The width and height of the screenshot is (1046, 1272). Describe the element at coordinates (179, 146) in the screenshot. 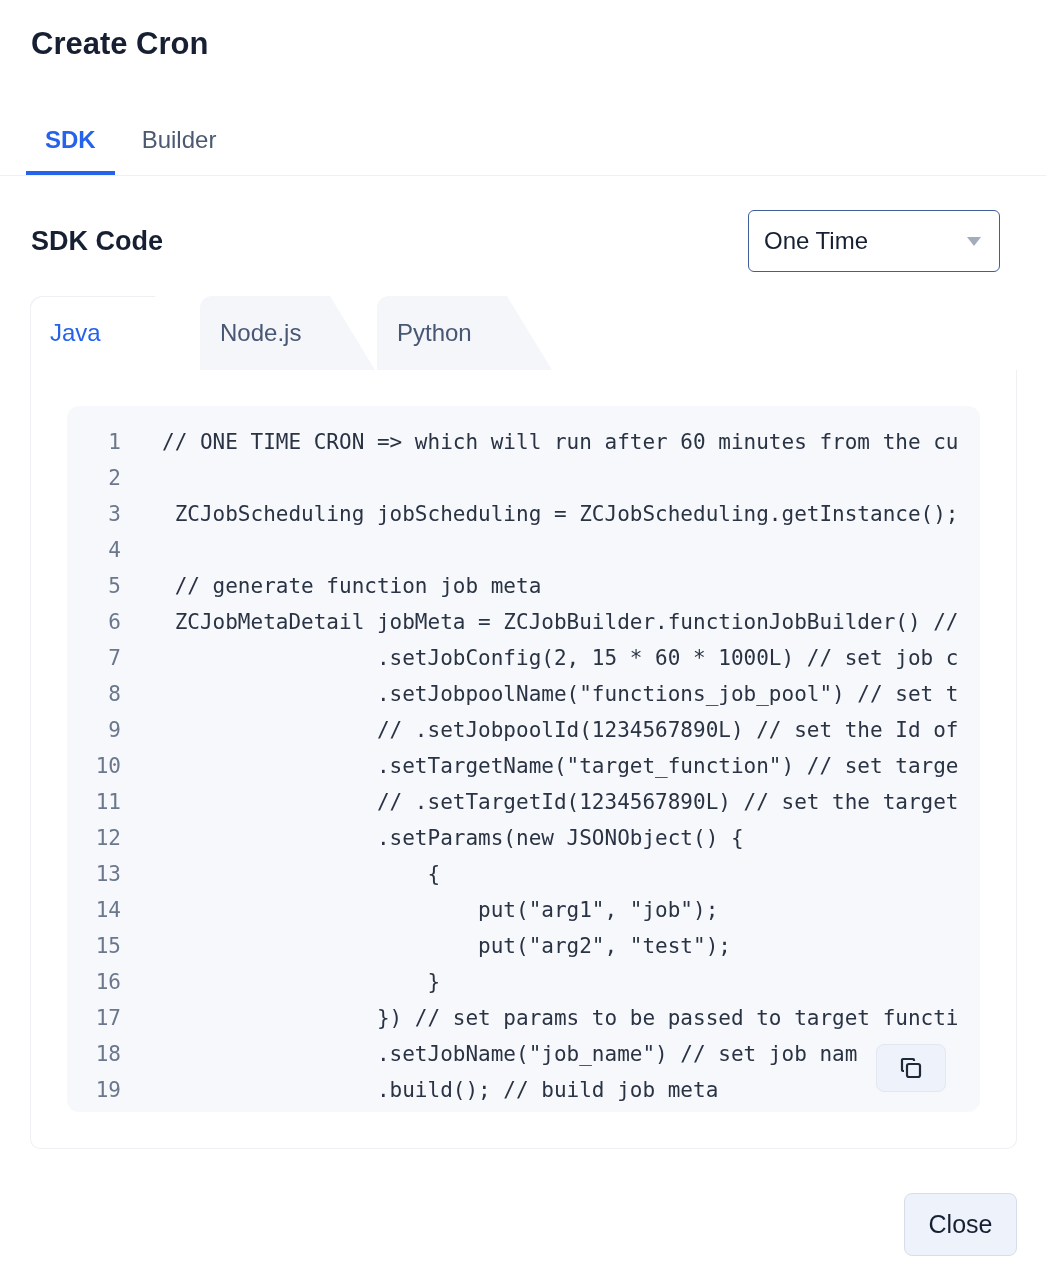

I see `tab: Builder` at that location.